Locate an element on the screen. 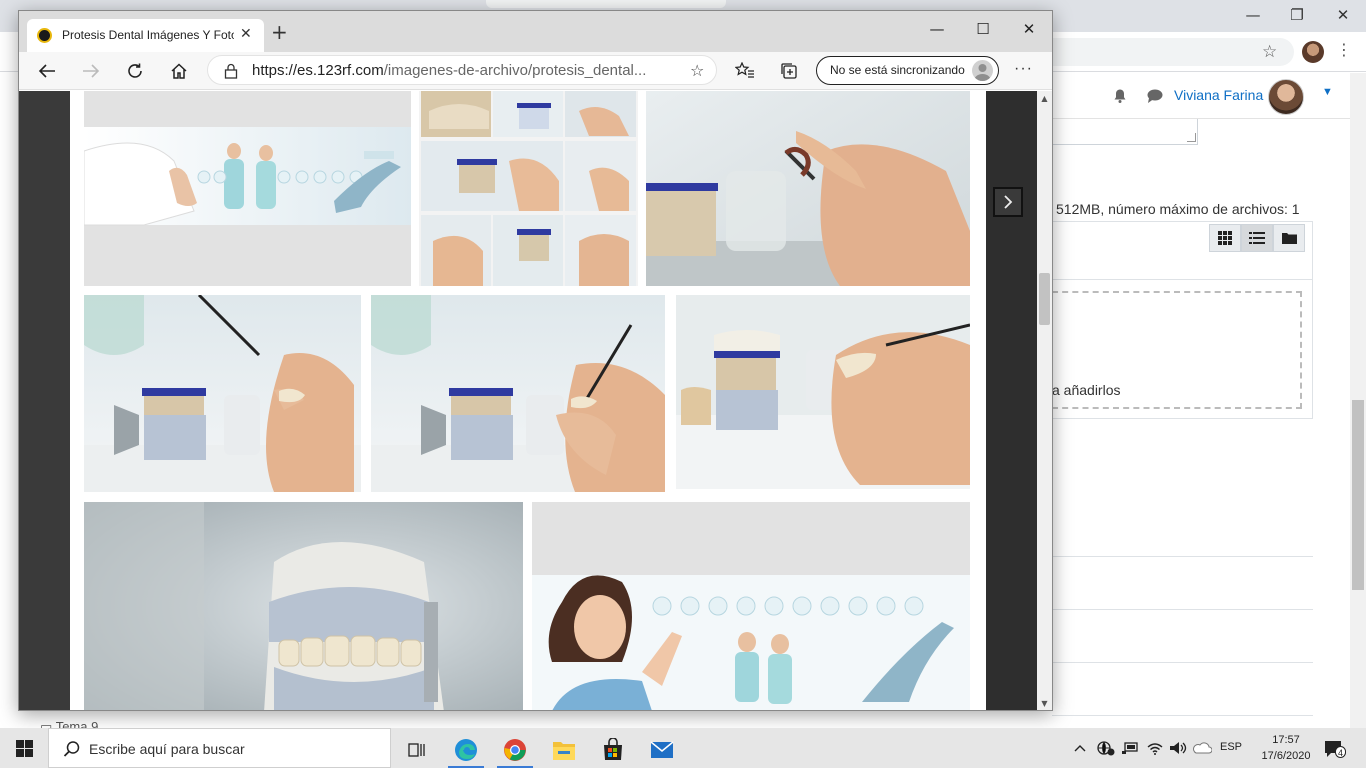  taskbar-edge is located at coordinates (466, 750).